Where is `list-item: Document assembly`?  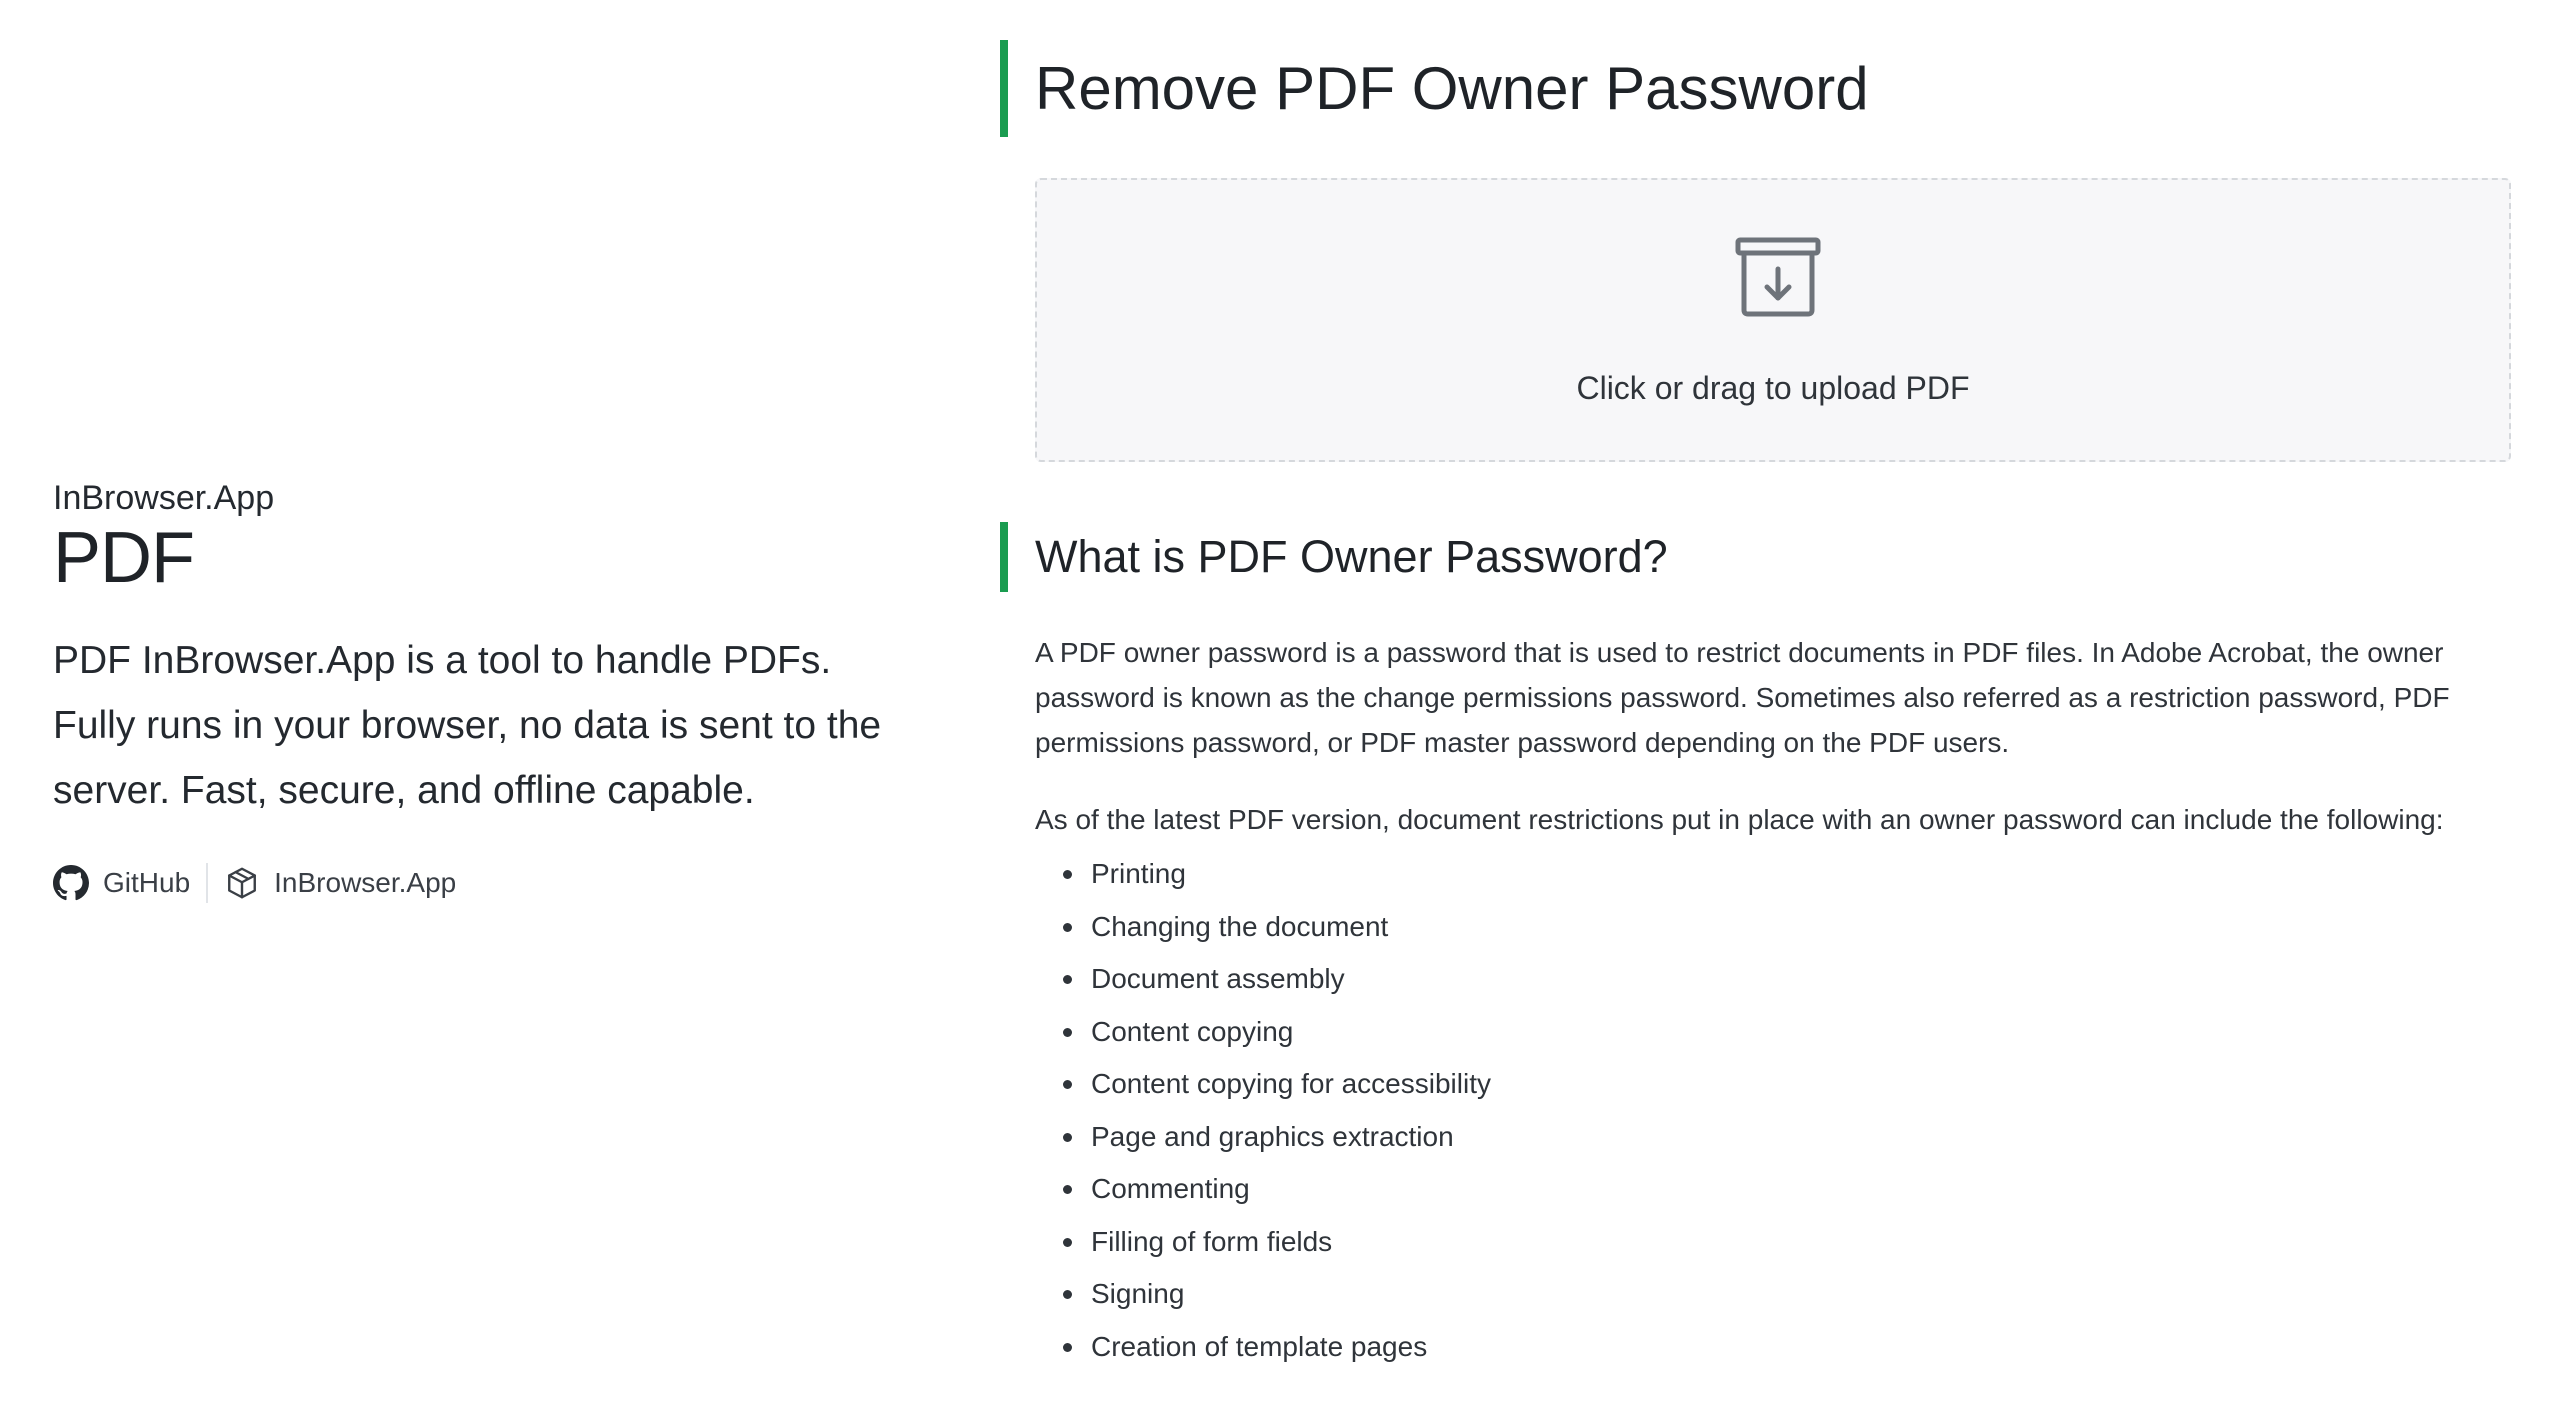
list-item: Document assembly is located at coordinates (1789, 979).